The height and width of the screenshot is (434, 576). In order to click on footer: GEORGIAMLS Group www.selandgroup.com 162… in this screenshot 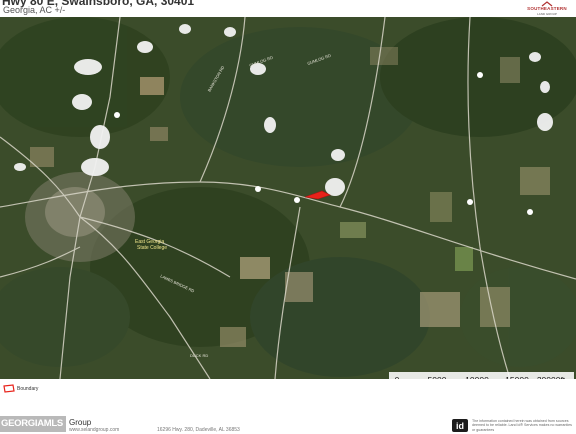, I will do `click(288, 424)`.